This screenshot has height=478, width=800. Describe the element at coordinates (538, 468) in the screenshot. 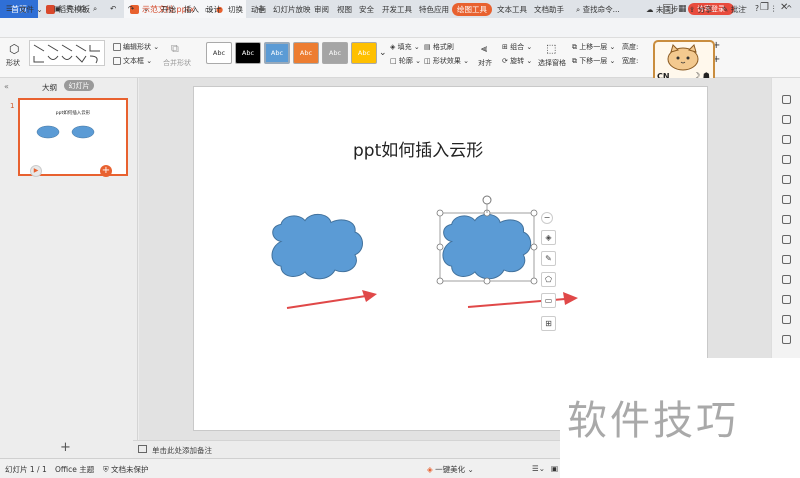

I see `notes-toggle-icon: ☰⌄` at that location.